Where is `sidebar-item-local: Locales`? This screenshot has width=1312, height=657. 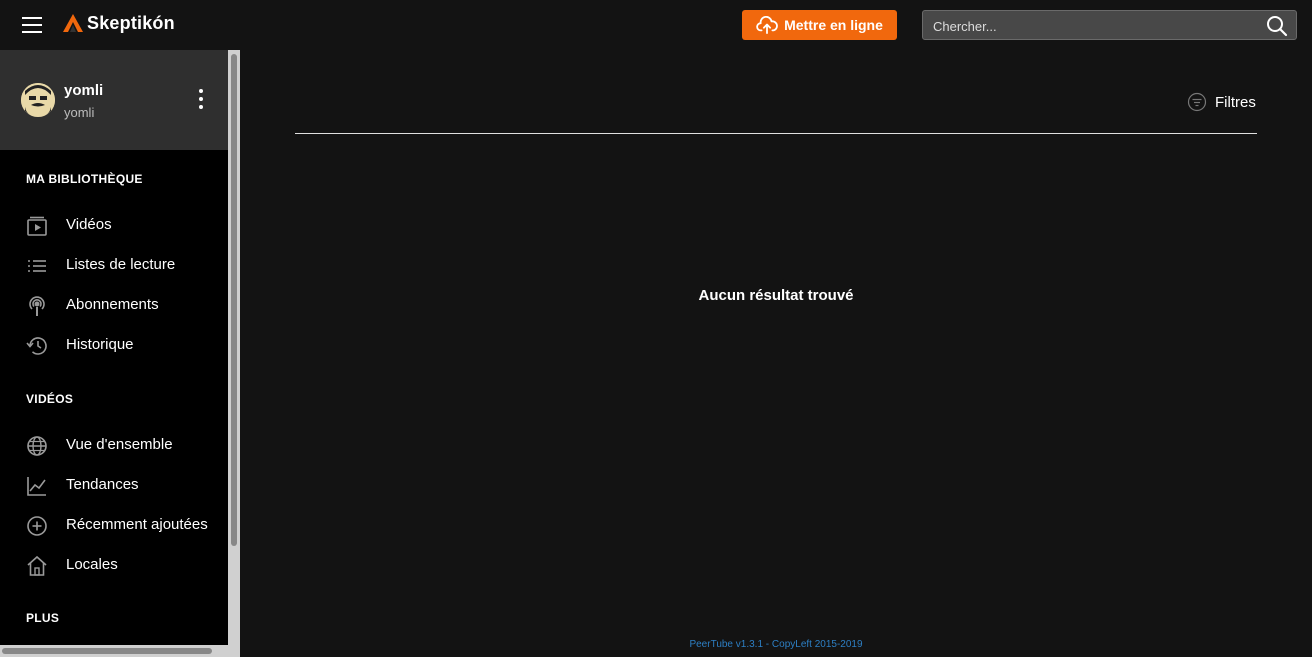
sidebar-item-local: Locales is located at coordinates (114, 565).